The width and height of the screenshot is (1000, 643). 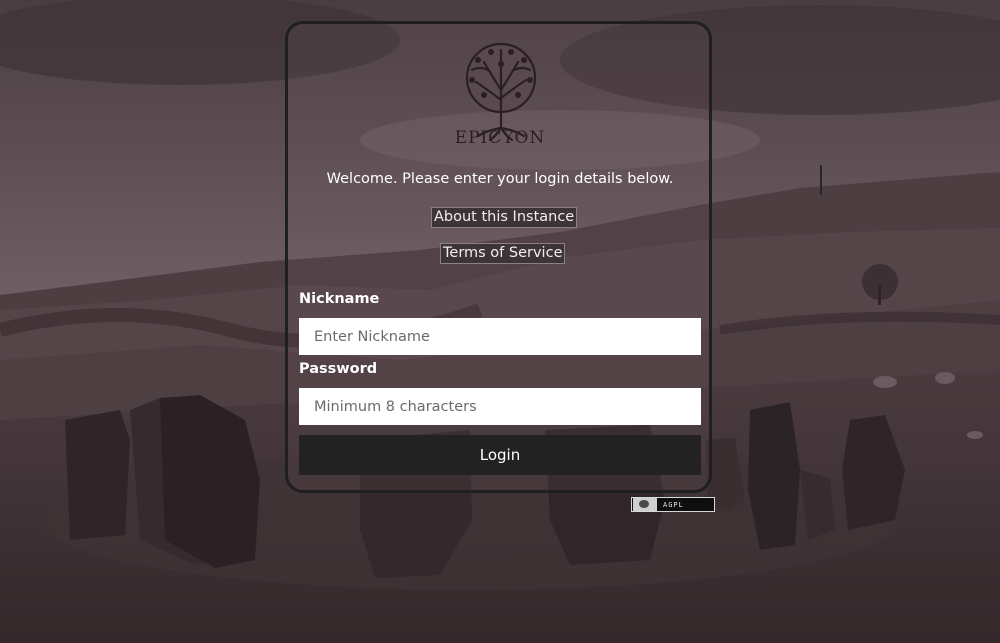 I want to click on agpl-license-badge: AGPL, so click(x=673, y=504).